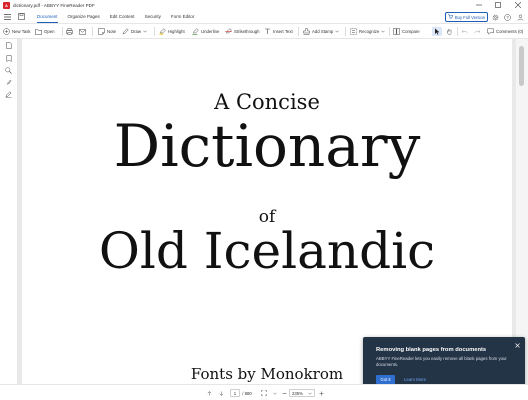  I want to click on compare-button: Compare, so click(406, 31).